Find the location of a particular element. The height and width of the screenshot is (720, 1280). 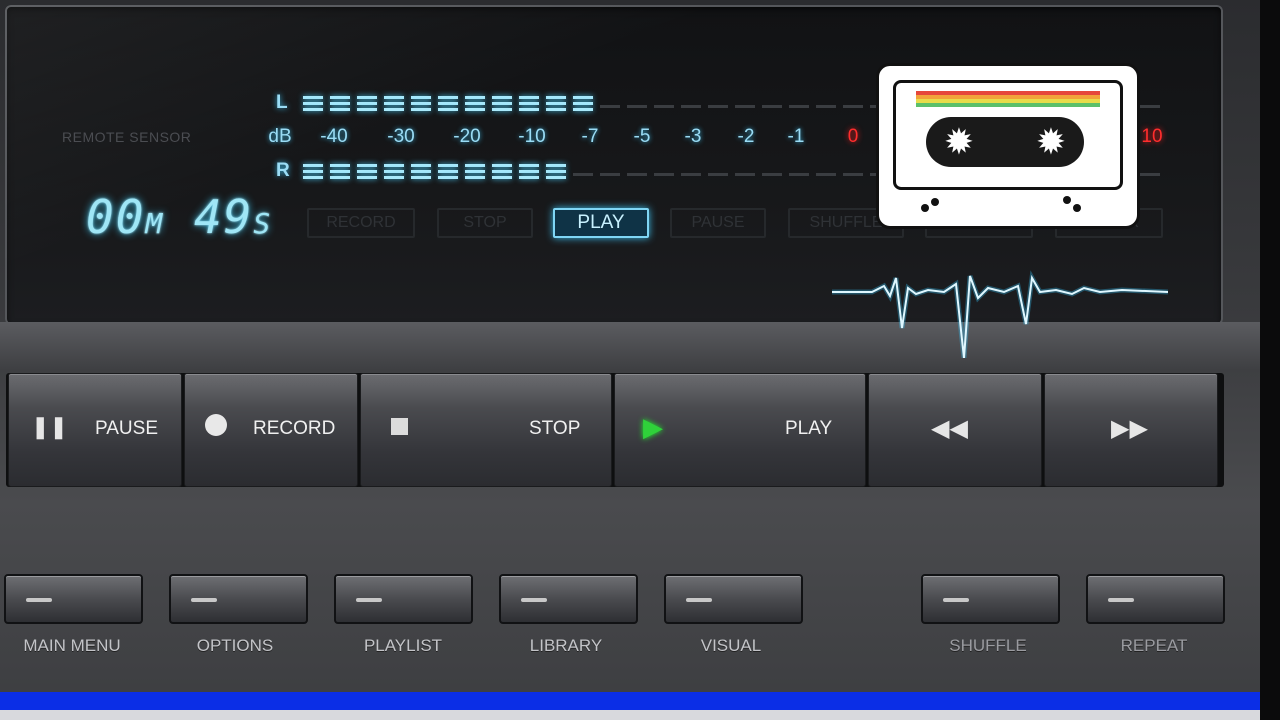

library-led is located at coordinates (534, 600).